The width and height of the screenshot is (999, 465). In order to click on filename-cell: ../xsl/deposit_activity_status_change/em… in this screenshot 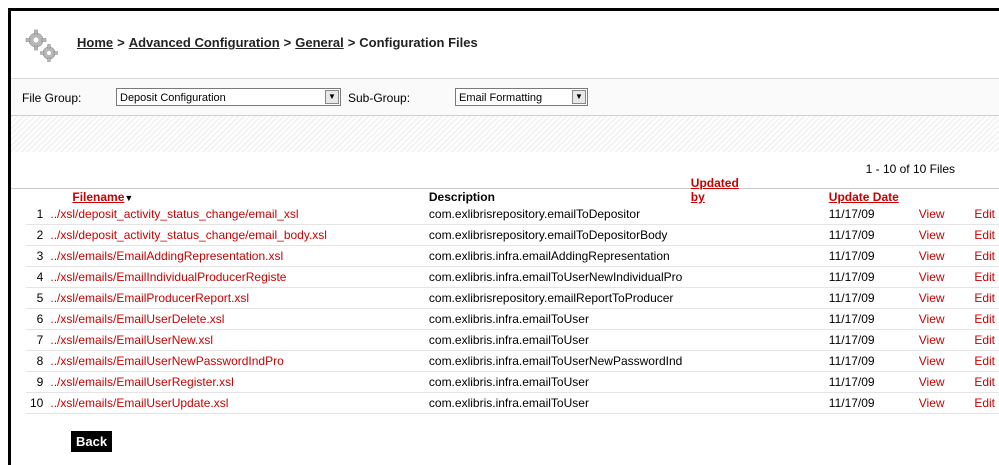, I will do `click(235, 235)`.